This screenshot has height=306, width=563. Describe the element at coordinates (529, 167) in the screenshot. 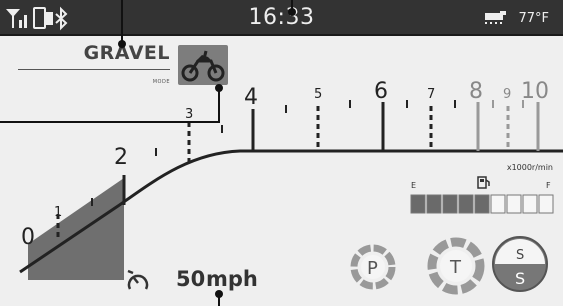

I see `rpm-unit-label: x1000r/min` at that location.